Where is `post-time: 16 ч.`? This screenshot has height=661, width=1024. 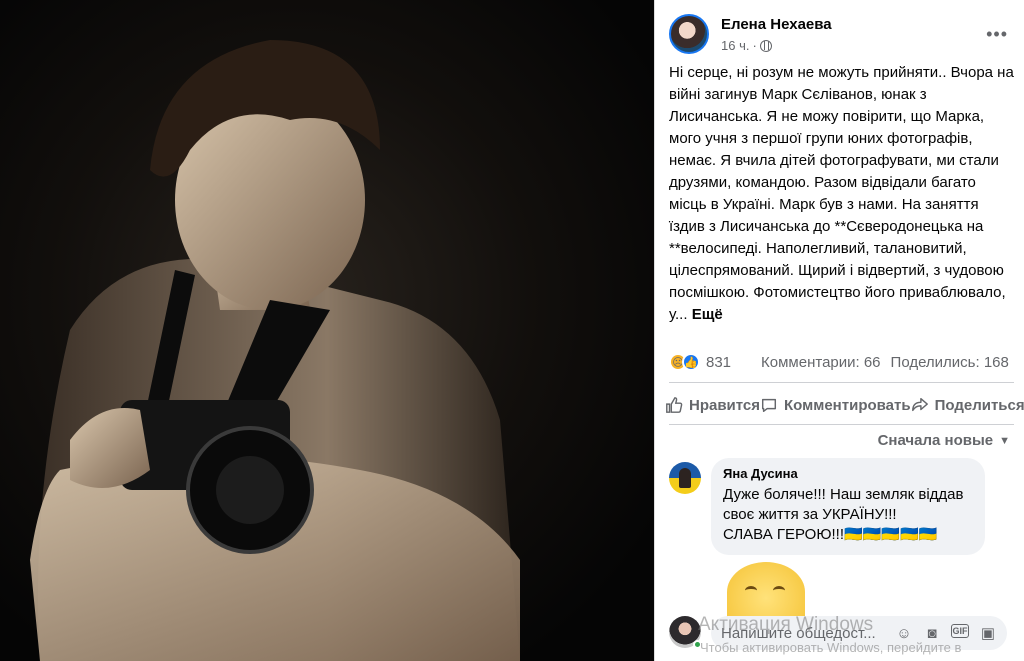 post-time: 16 ч. is located at coordinates (735, 45).